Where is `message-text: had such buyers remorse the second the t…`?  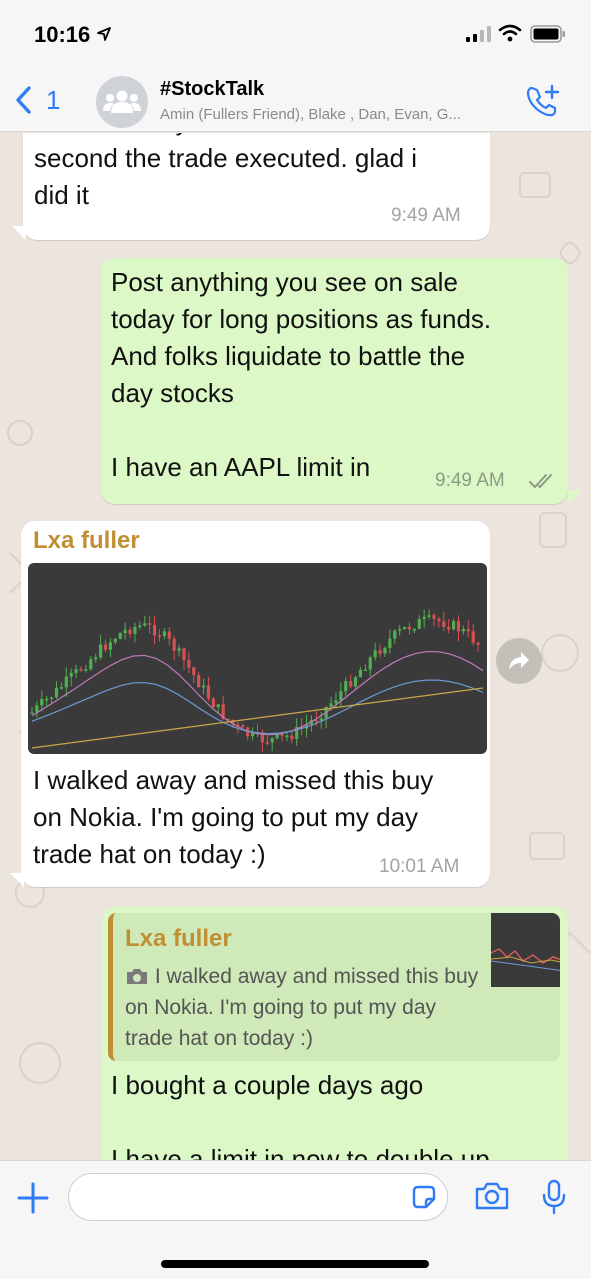
message-text: had such buyers remorse the second the t… is located at coordinates (226, 171).